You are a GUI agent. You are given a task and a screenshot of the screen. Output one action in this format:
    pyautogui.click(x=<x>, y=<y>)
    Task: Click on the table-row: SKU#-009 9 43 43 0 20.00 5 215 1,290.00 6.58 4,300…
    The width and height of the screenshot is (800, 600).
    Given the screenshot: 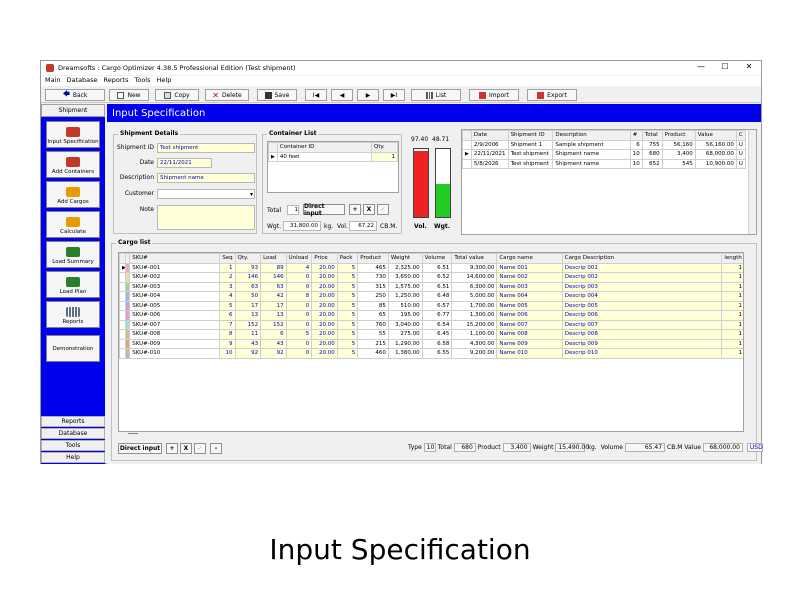 What is the action you would take?
    pyautogui.click(x=431, y=343)
    